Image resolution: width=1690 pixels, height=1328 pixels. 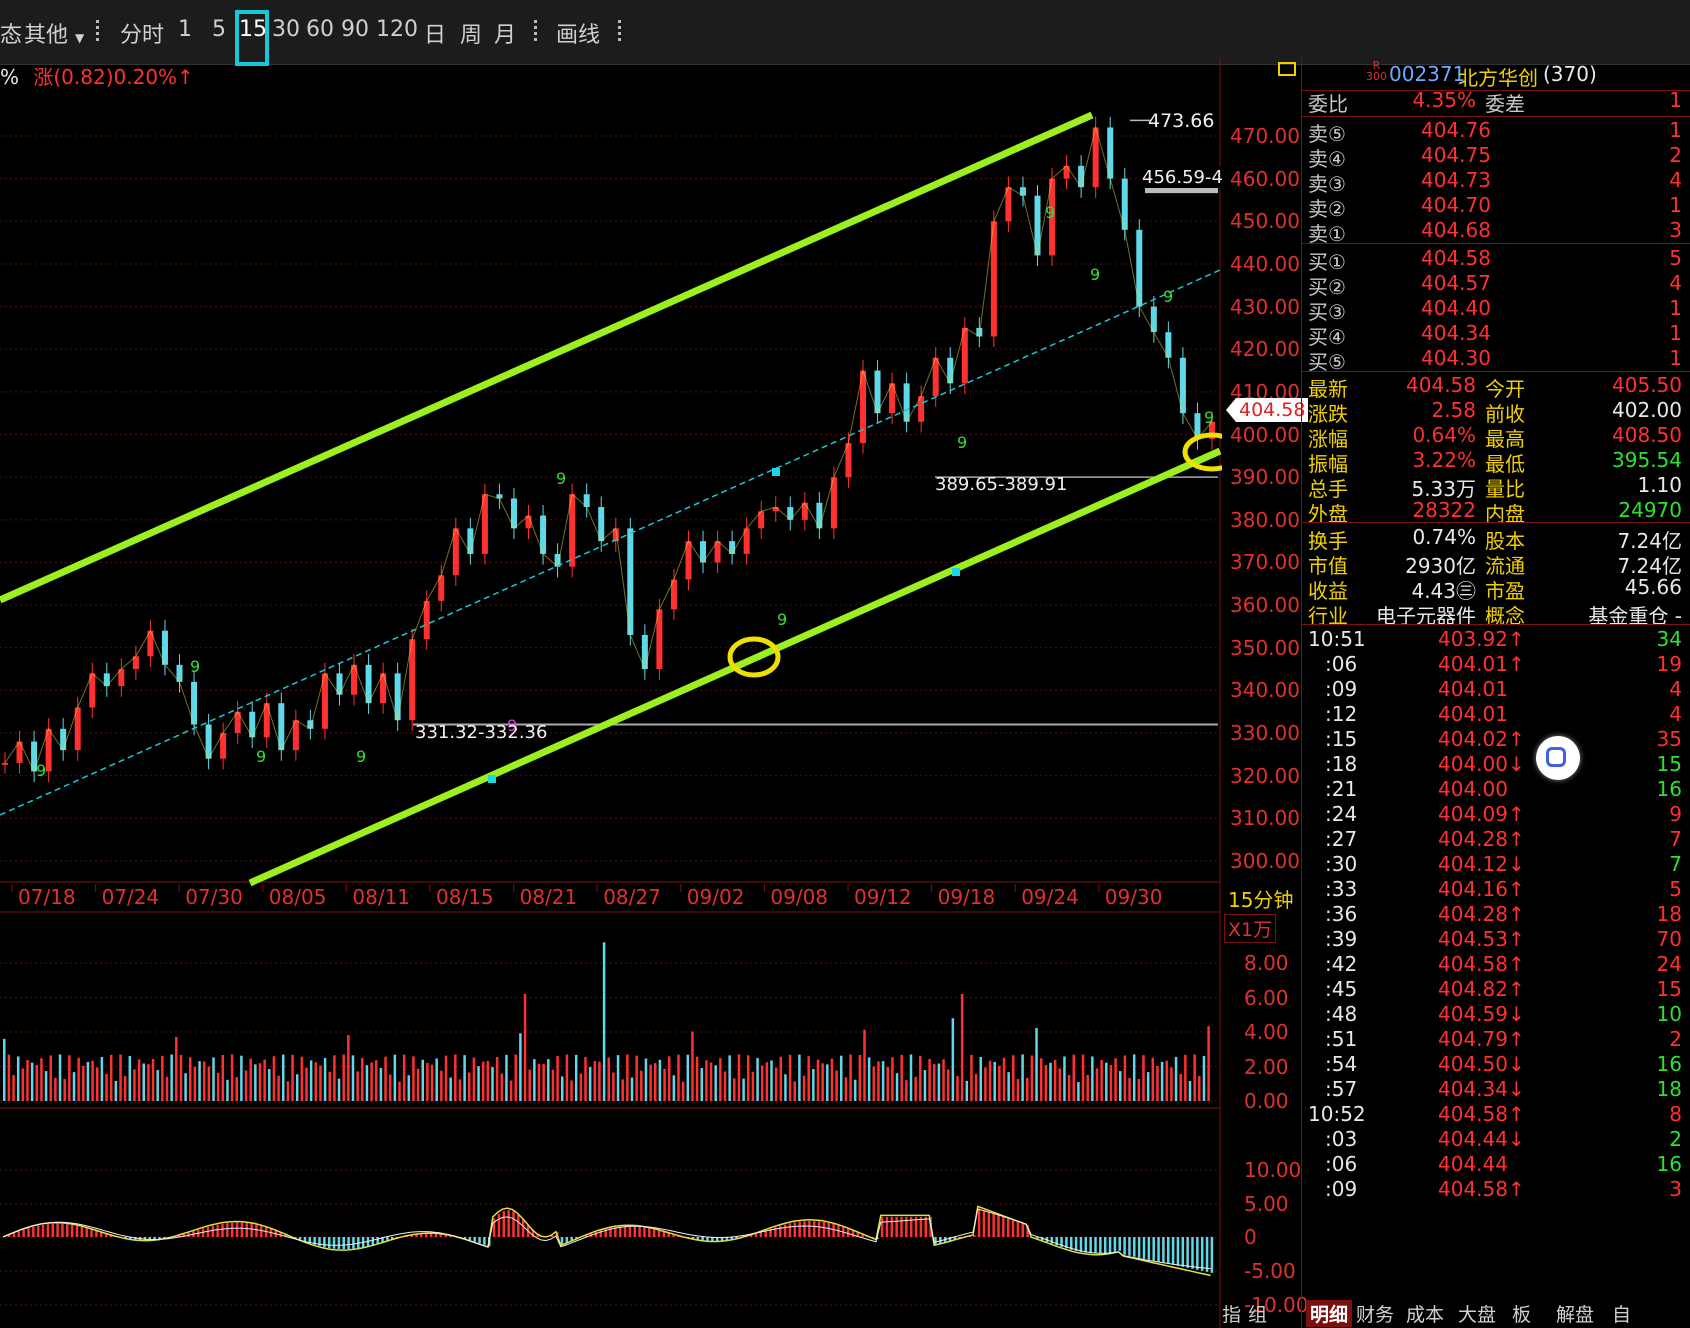 I want to click on ask-level-row: 卖① 404.68 3, so click(x=1495, y=232).